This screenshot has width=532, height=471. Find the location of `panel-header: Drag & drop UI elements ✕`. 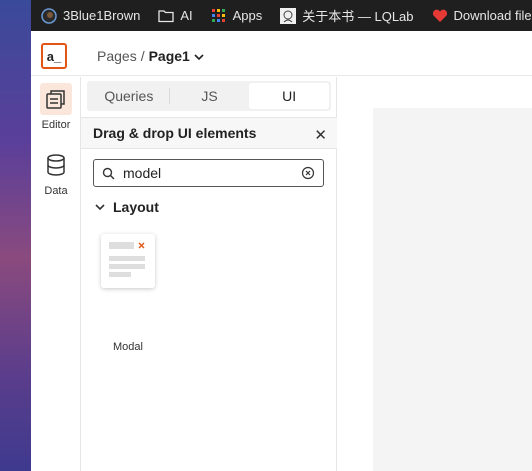

panel-header: Drag & drop UI elements ✕ is located at coordinates (209, 133).